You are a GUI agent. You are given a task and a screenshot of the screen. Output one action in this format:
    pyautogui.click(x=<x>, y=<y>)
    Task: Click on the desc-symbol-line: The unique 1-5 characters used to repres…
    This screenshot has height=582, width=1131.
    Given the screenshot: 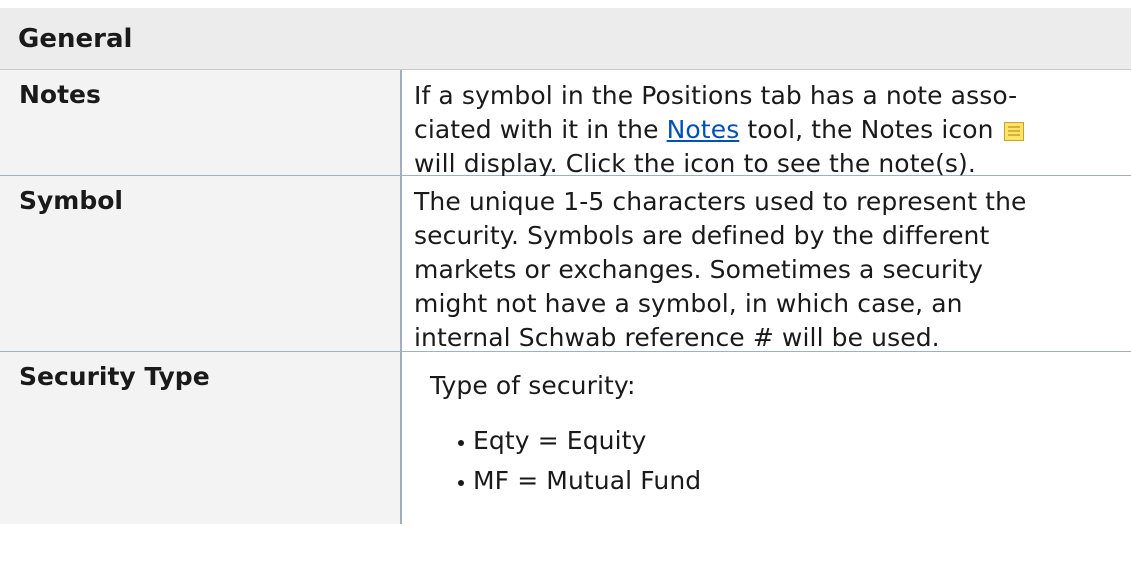 What is the action you would take?
    pyautogui.click(x=720, y=201)
    